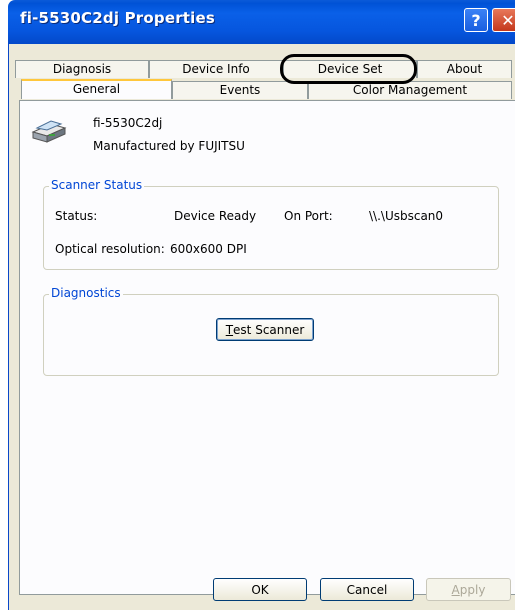  I want to click on status-label: Status:, so click(76, 216).